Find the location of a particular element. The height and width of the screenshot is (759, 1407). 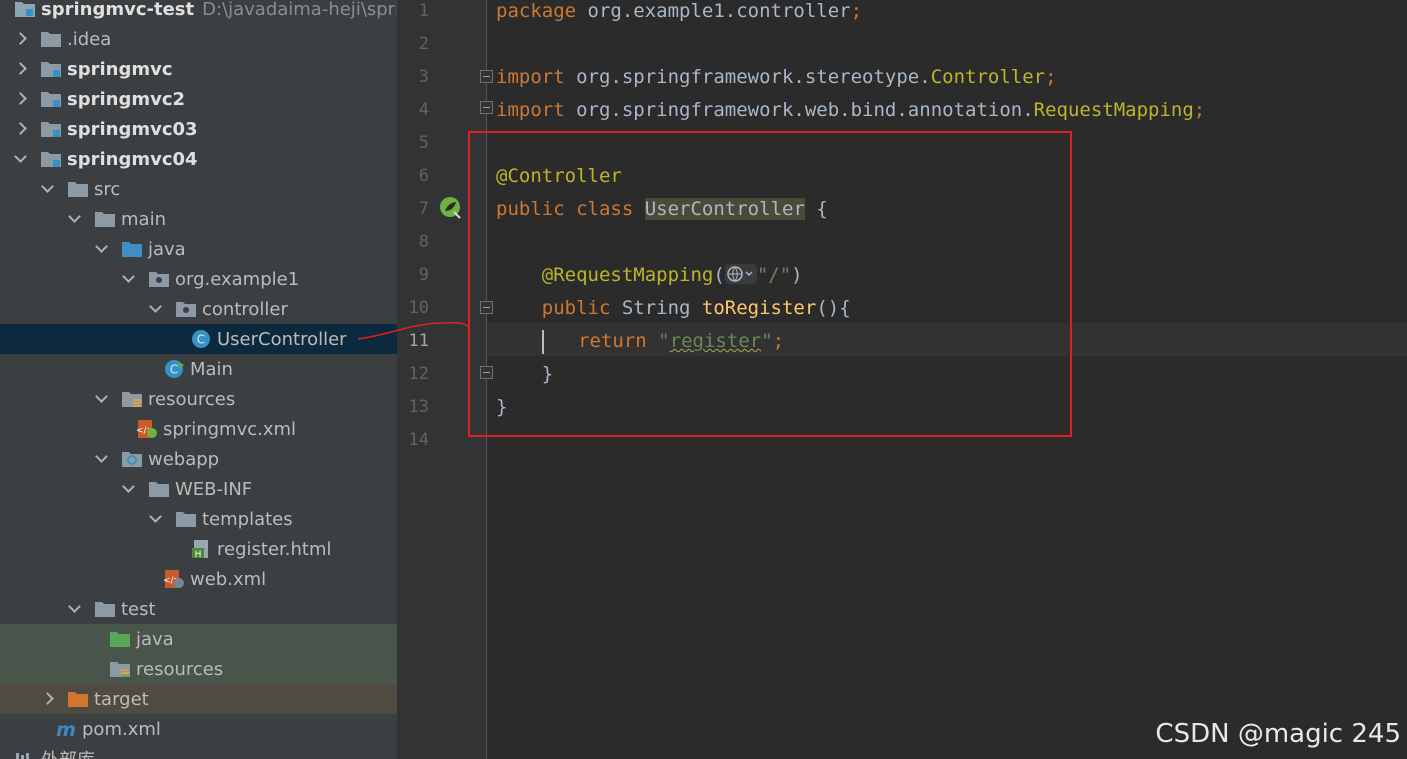

line-number: 2 is located at coordinates (423, 44).